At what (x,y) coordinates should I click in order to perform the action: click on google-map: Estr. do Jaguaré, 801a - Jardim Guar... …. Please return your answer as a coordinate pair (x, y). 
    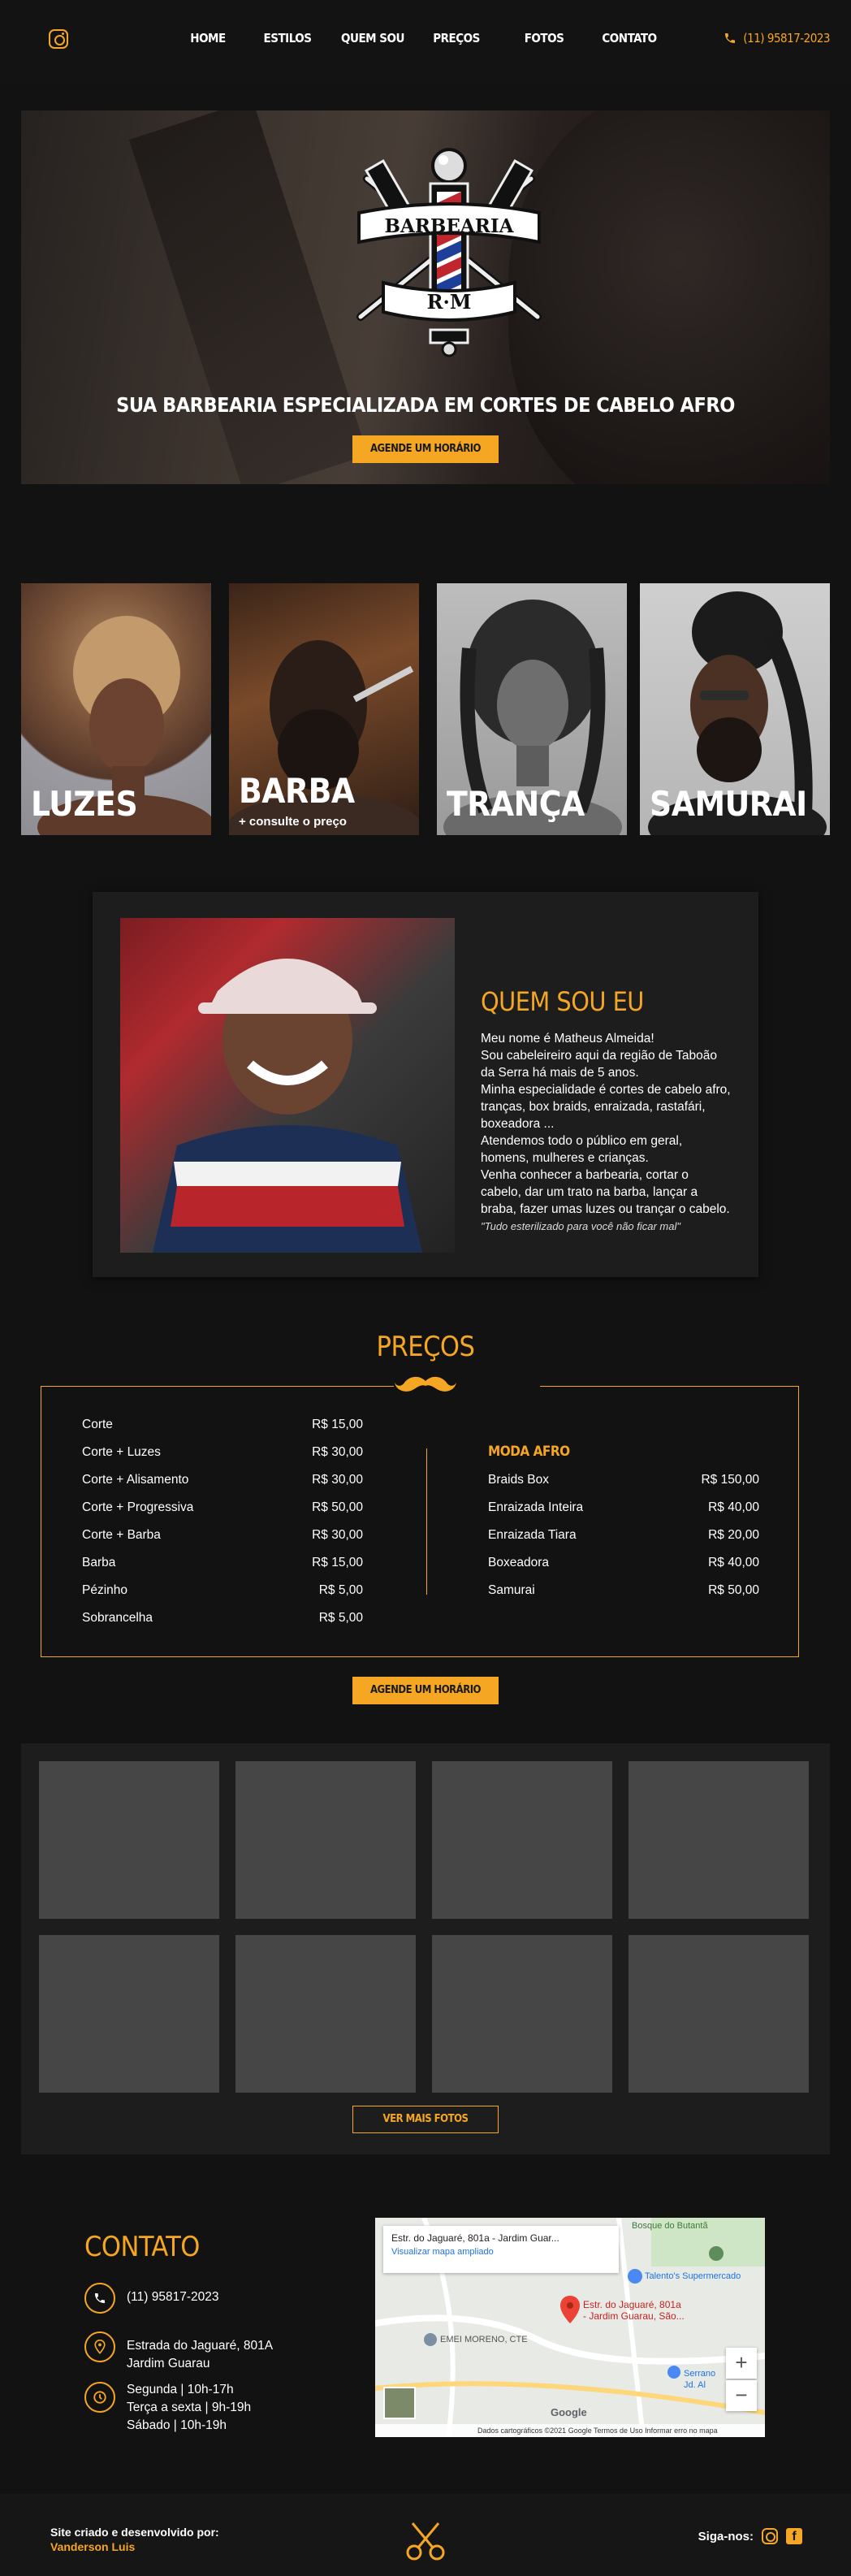
    Looking at the image, I should click on (570, 2327).